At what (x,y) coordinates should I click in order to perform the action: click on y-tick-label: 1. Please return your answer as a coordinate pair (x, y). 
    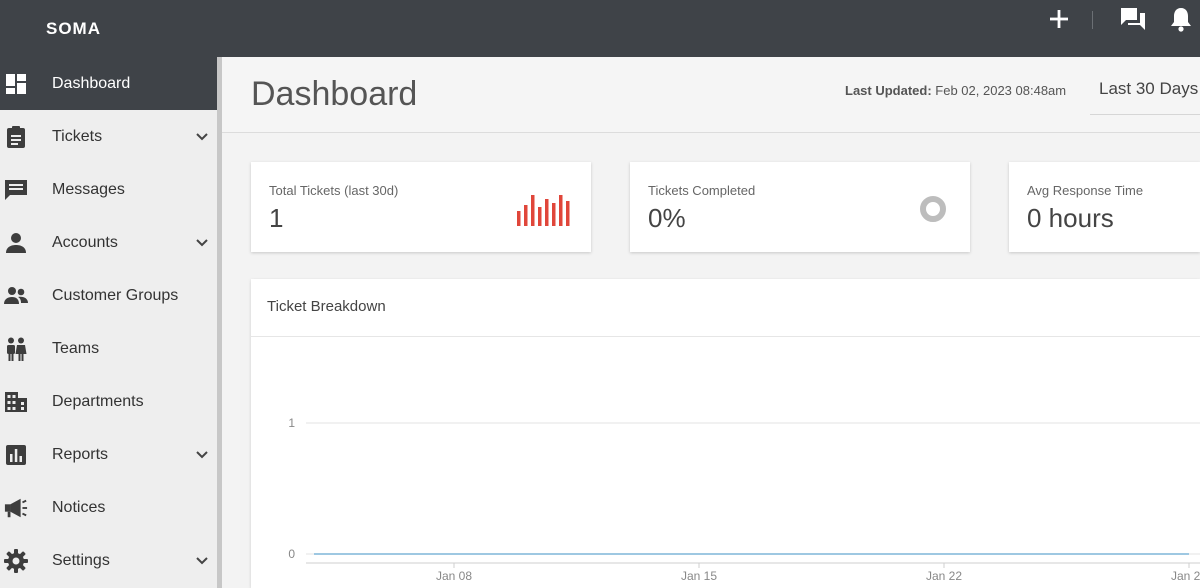
    Looking at the image, I should click on (291, 423).